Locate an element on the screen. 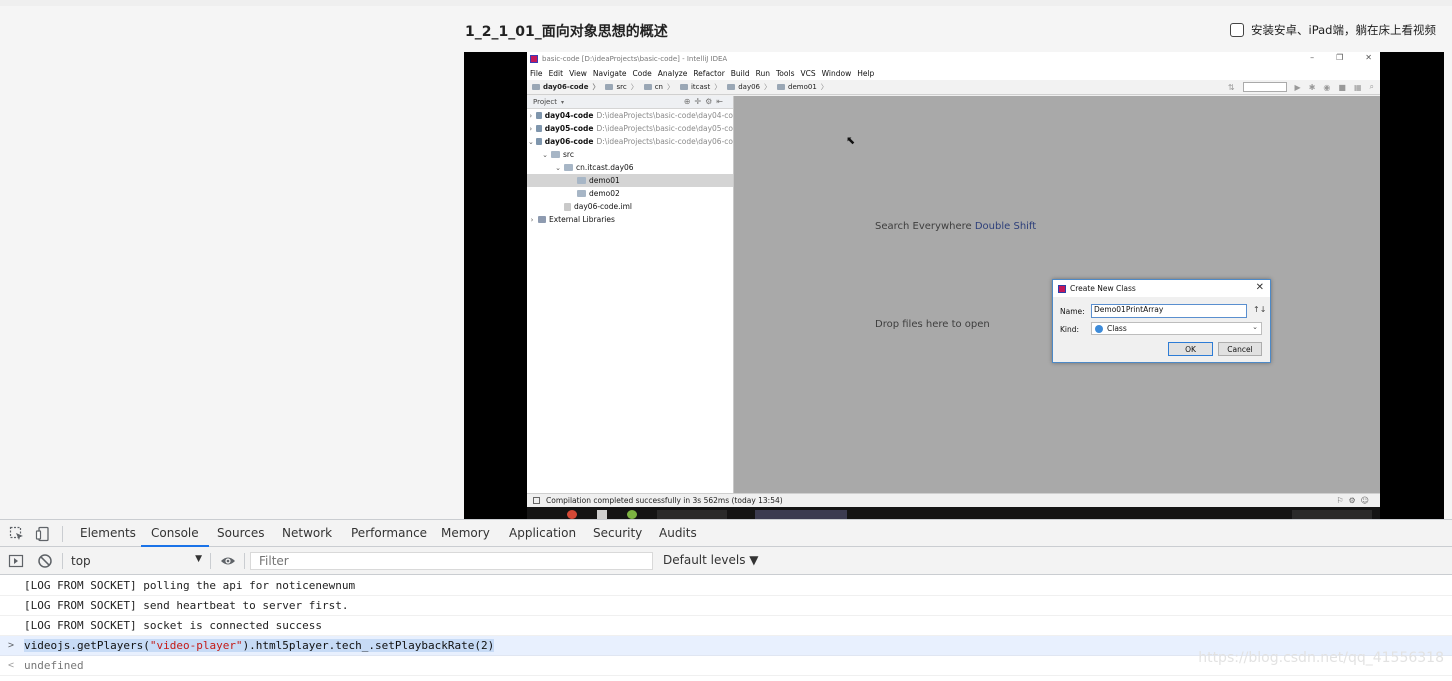  drop-files-hint: Drop files here to open is located at coordinates (932, 324).